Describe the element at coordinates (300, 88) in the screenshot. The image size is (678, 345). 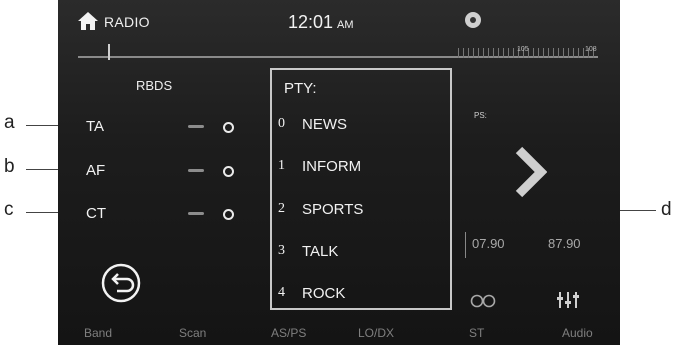
I see `pty-title: PTY:` at that location.